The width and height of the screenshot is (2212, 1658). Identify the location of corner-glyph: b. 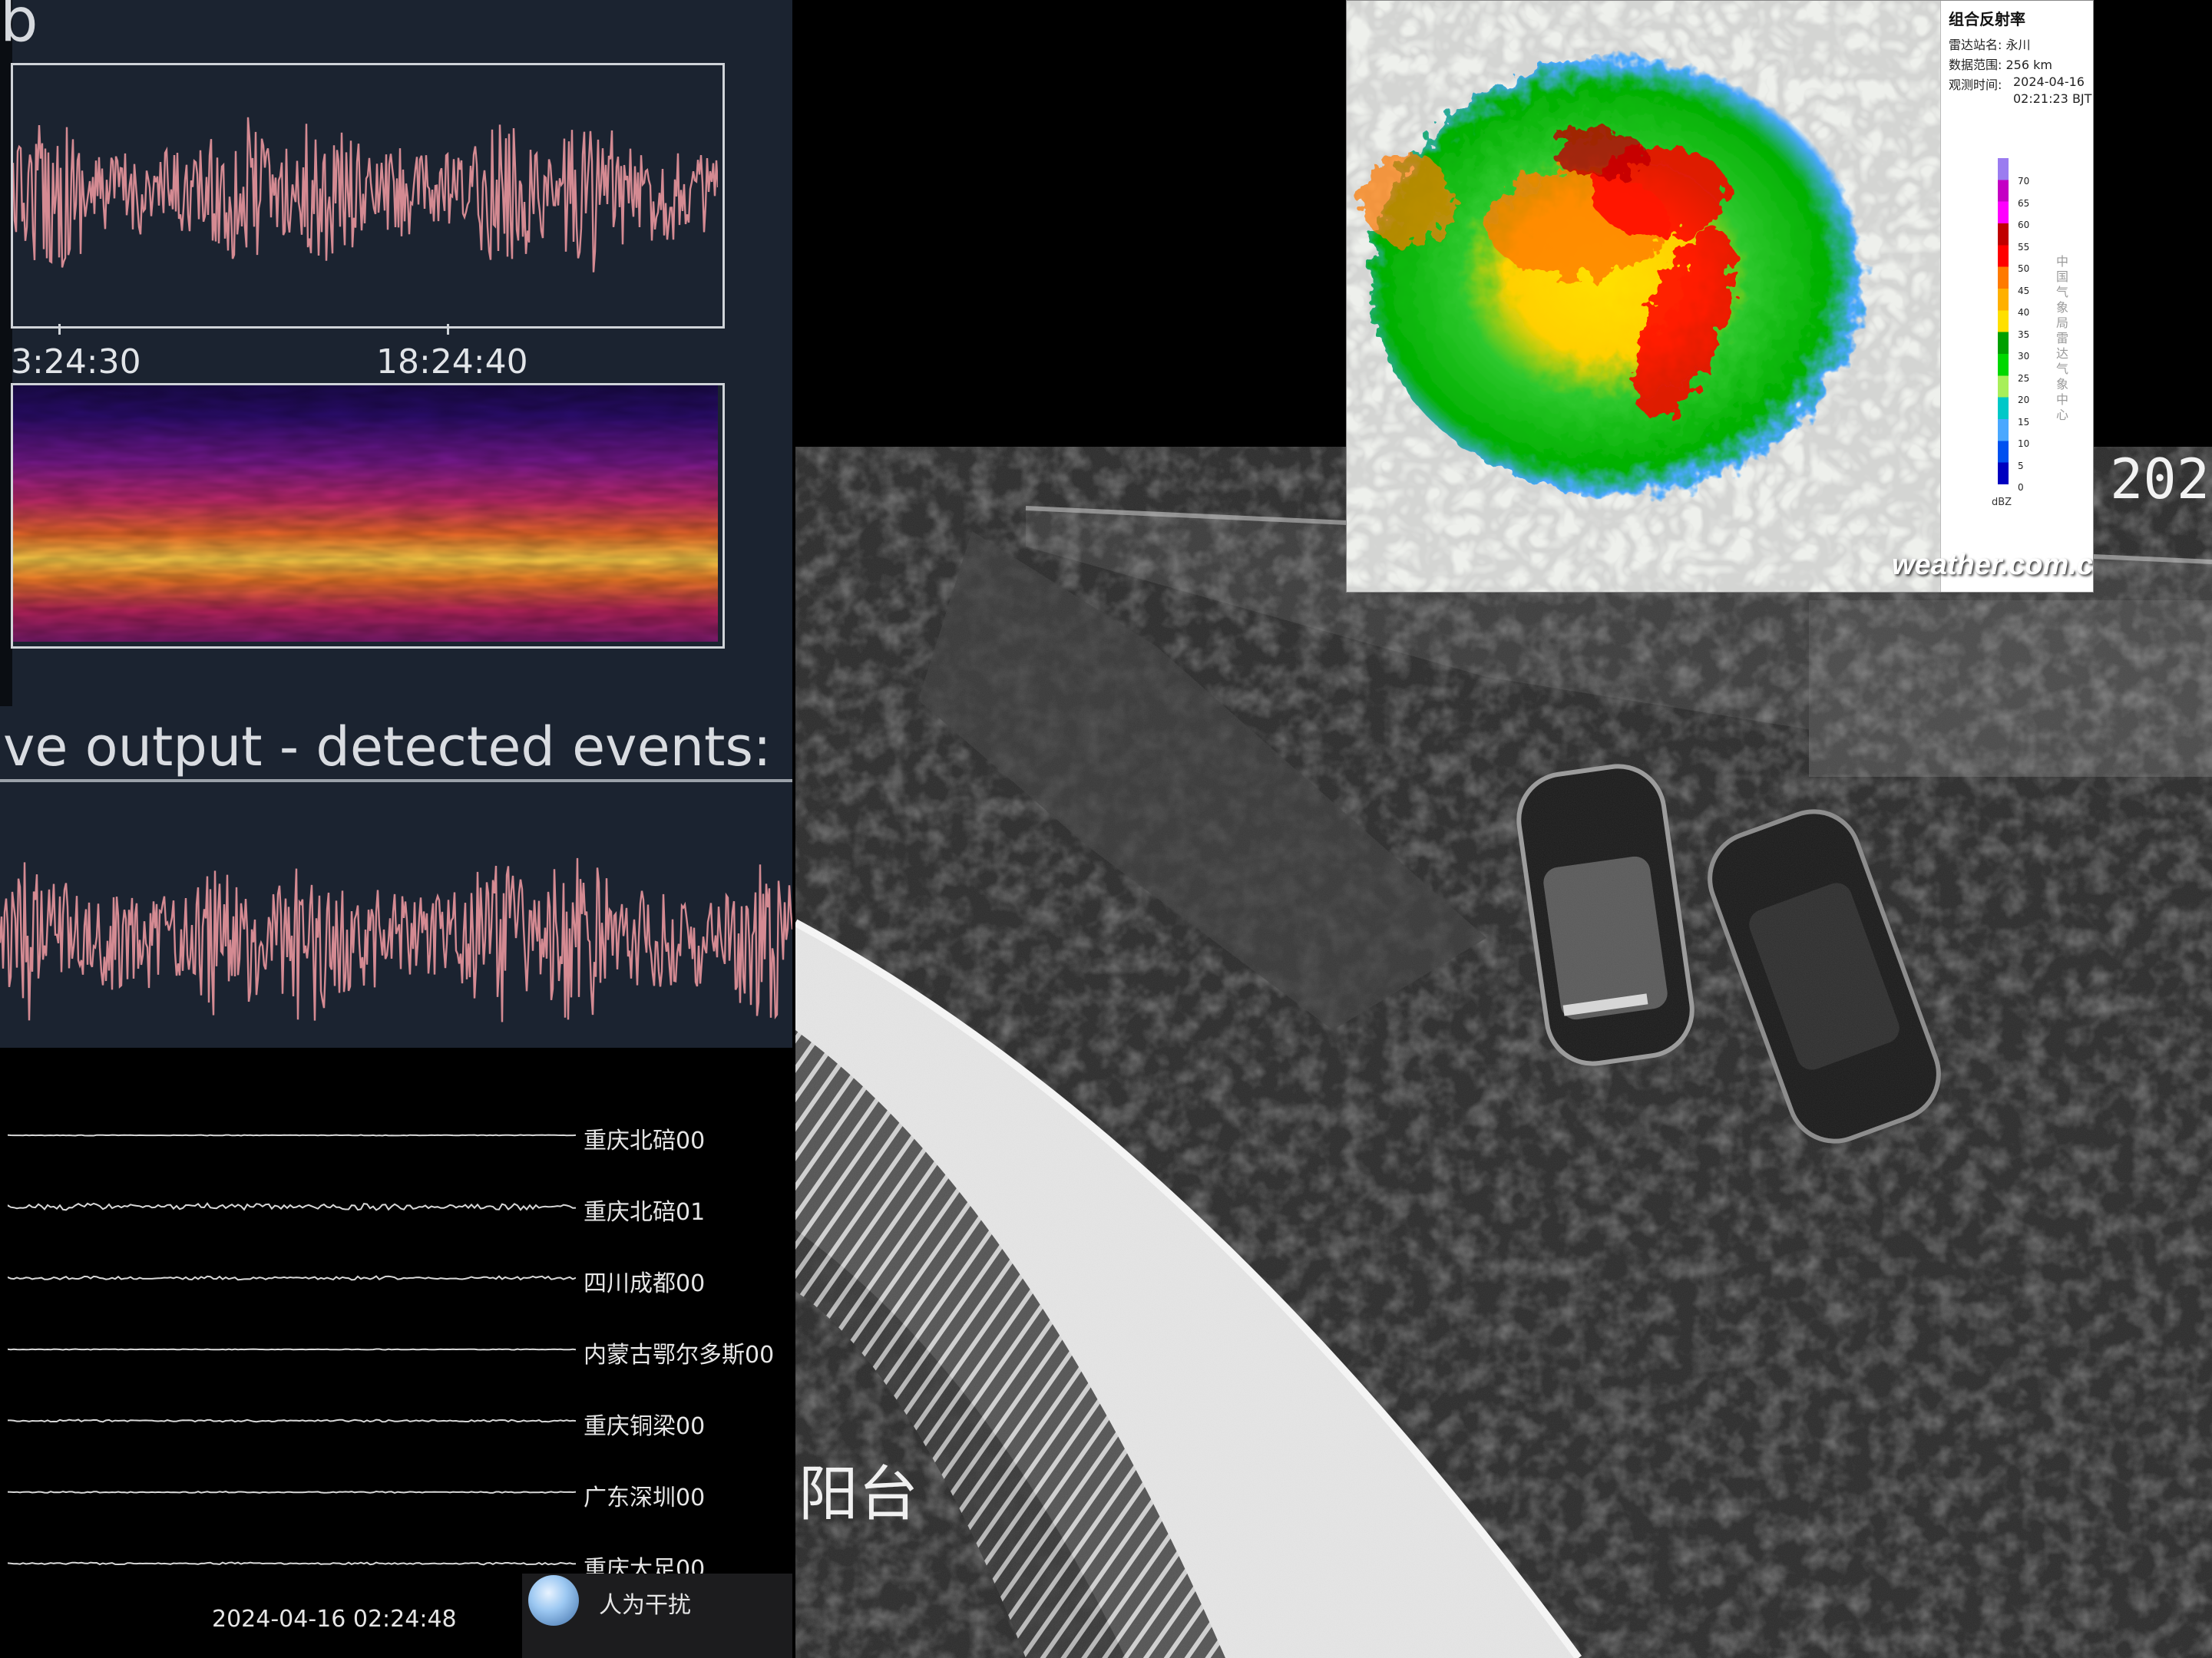
(19, 28).